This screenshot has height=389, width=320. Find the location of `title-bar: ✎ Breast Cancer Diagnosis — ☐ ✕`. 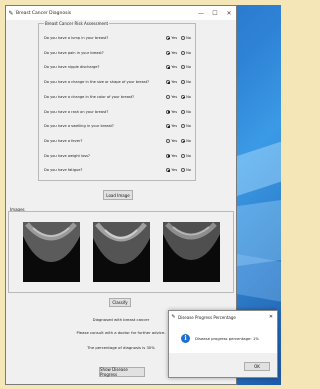

title-bar: ✎ Breast Cancer Diagnosis — ☐ ✕ is located at coordinates (121, 13).